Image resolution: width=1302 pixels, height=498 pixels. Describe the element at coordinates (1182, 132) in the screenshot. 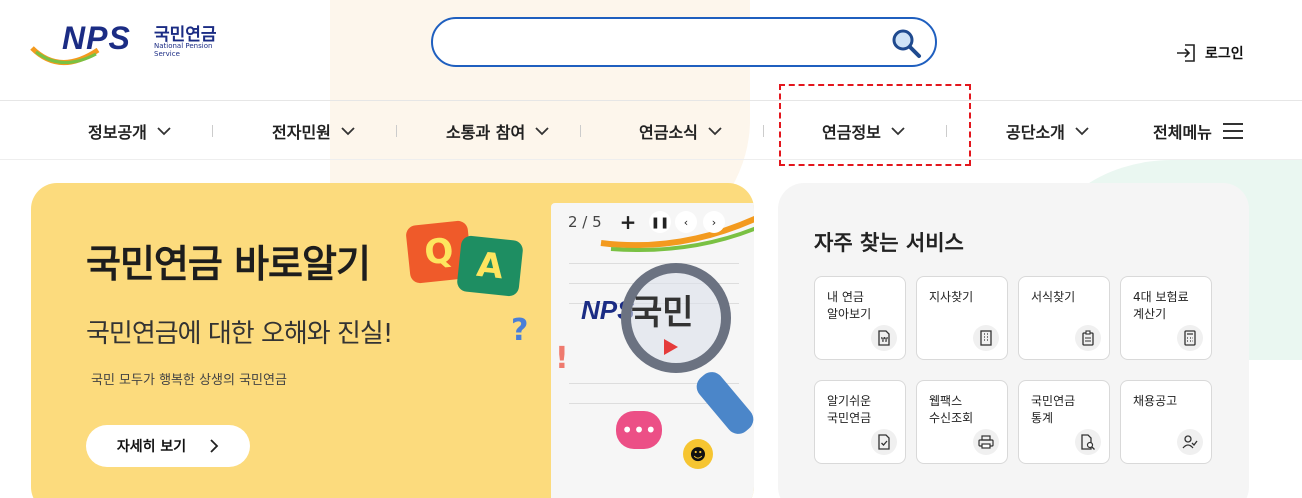

I see `all-menu-label: 전체메뉴` at that location.